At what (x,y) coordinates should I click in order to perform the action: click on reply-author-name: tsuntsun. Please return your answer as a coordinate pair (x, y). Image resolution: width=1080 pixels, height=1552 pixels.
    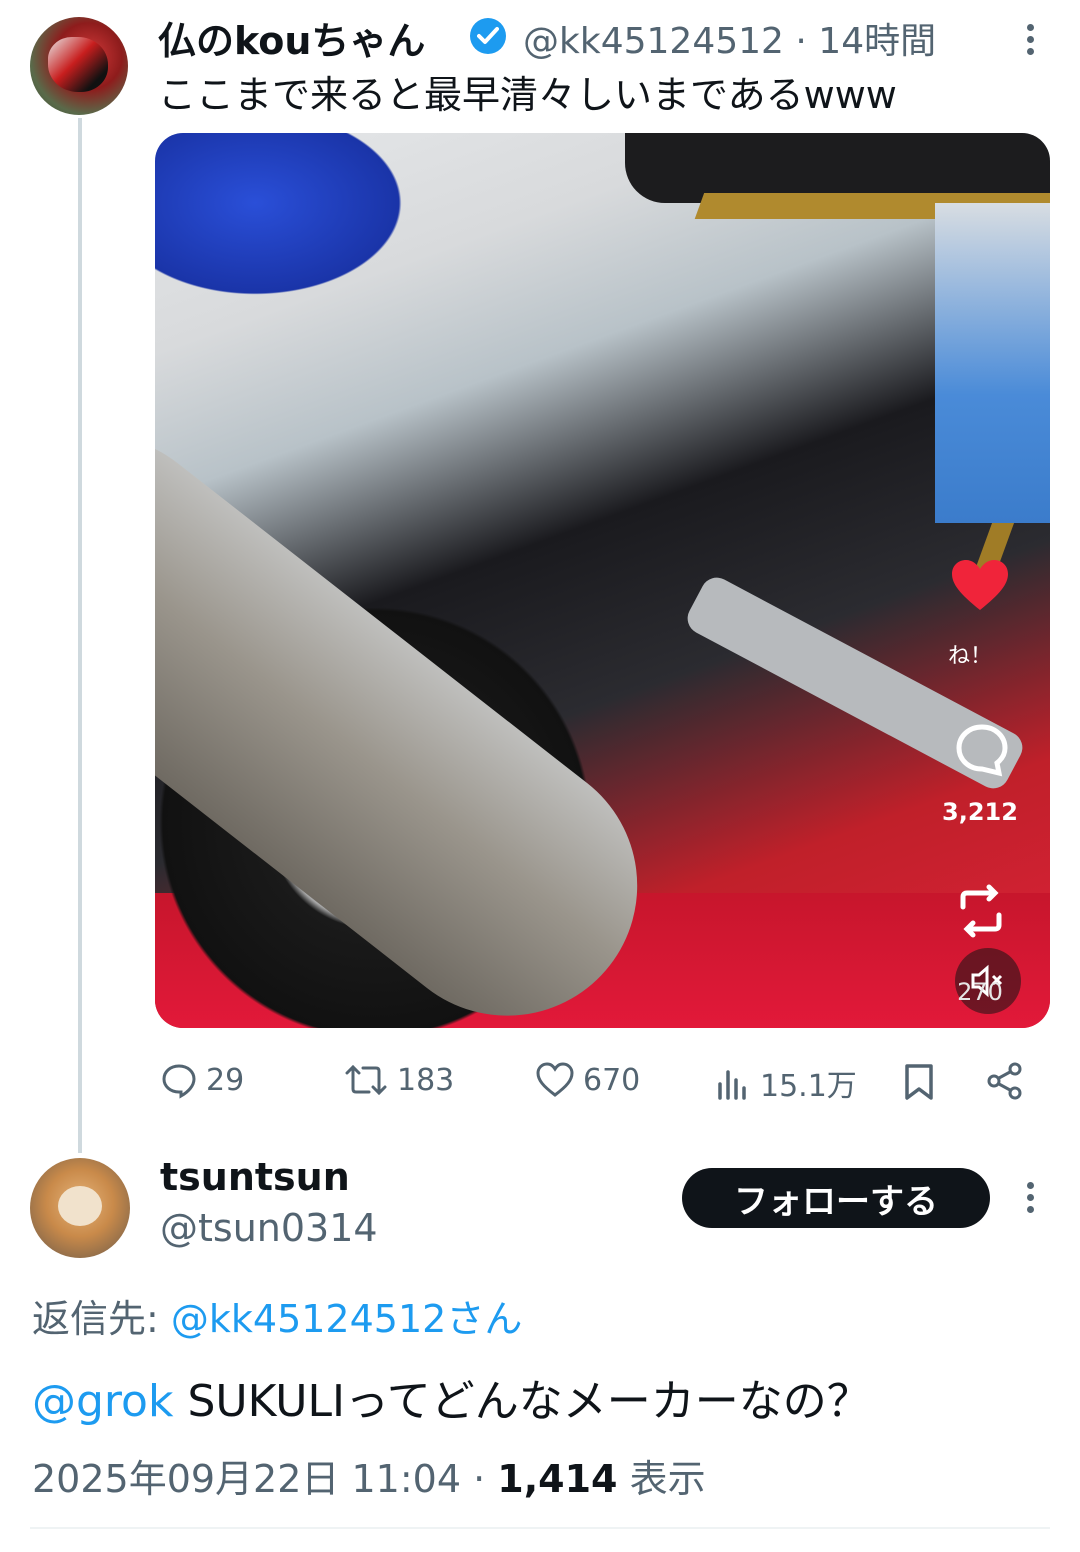
    Looking at the image, I should click on (255, 1177).